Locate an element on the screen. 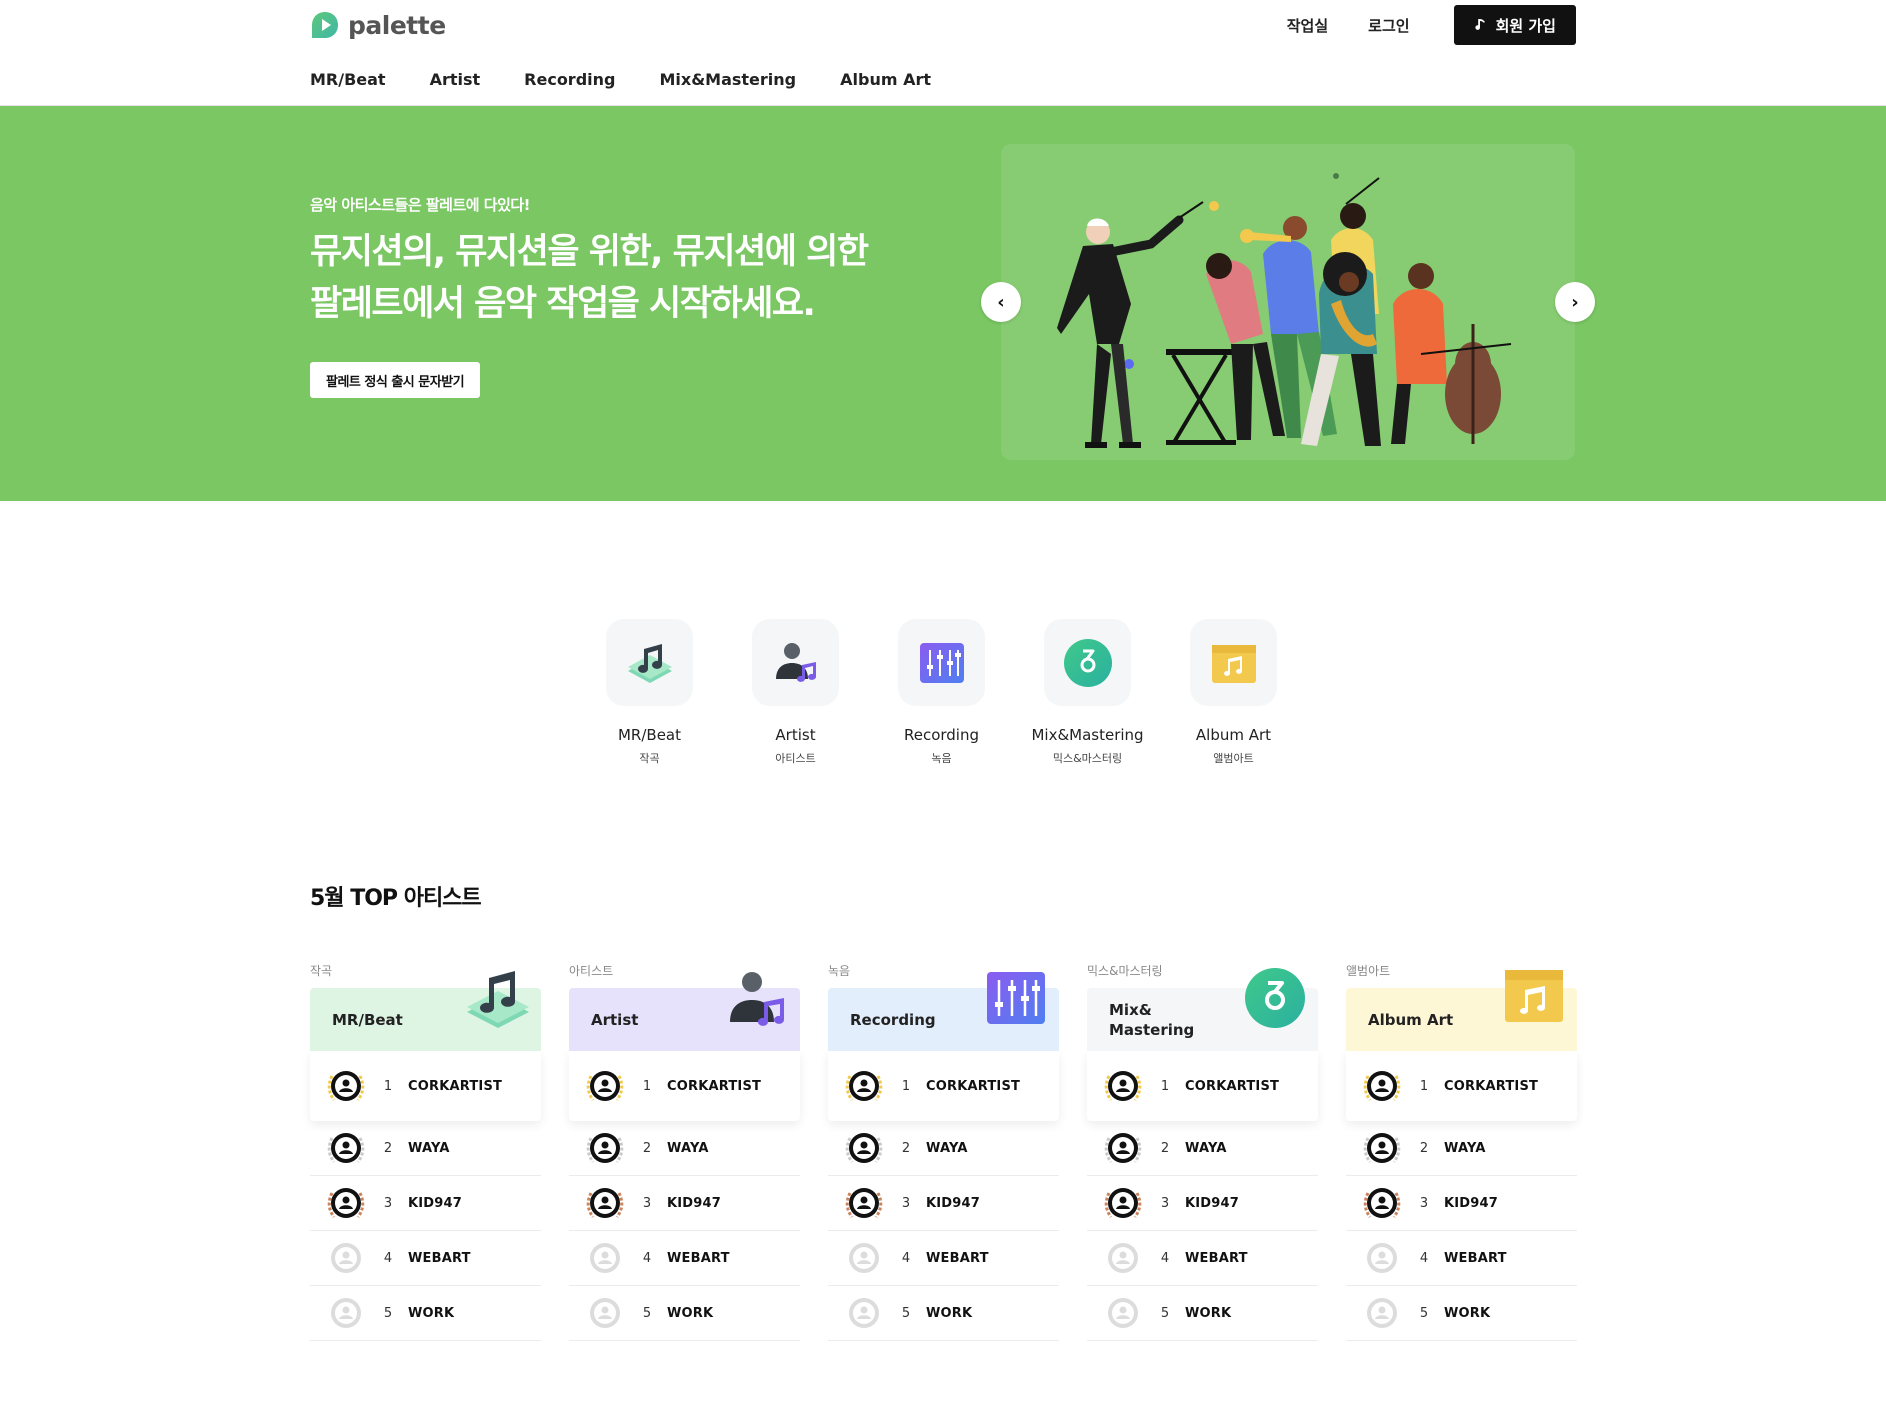  category-sub: 앨범아트 is located at coordinates (1233, 758).